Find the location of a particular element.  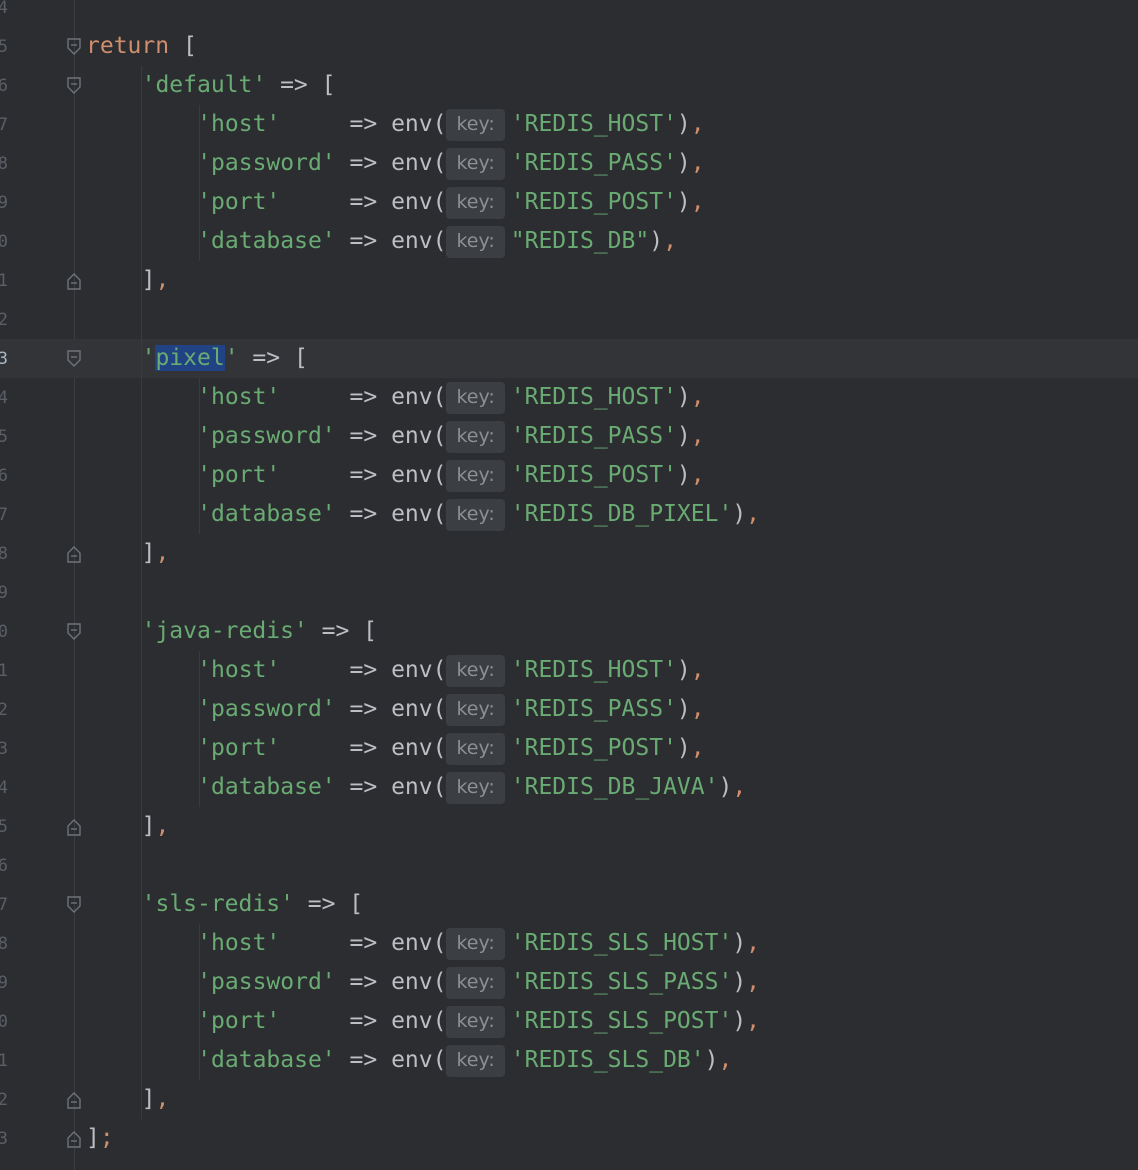

code-text: 'database' => env(key: 'REDIS_DB_JAVA'), is located at coordinates (471, 788).